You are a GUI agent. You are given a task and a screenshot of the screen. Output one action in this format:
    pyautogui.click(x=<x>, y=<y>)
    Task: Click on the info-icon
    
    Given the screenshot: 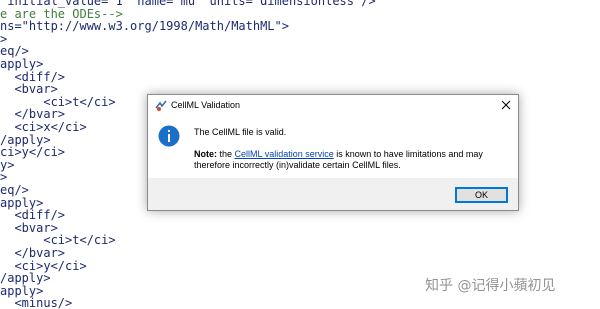 What is the action you would take?
    pyautogui.click(x=169, y=136)
    